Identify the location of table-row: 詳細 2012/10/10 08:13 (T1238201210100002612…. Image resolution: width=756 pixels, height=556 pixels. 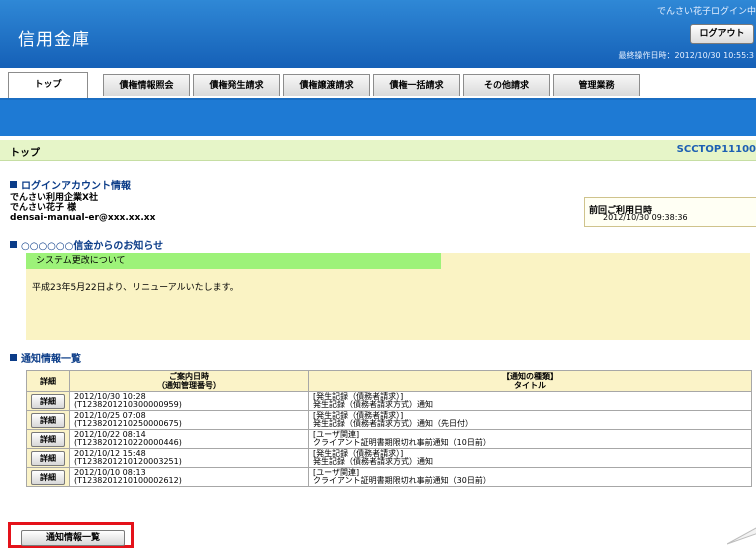
(389, 477).